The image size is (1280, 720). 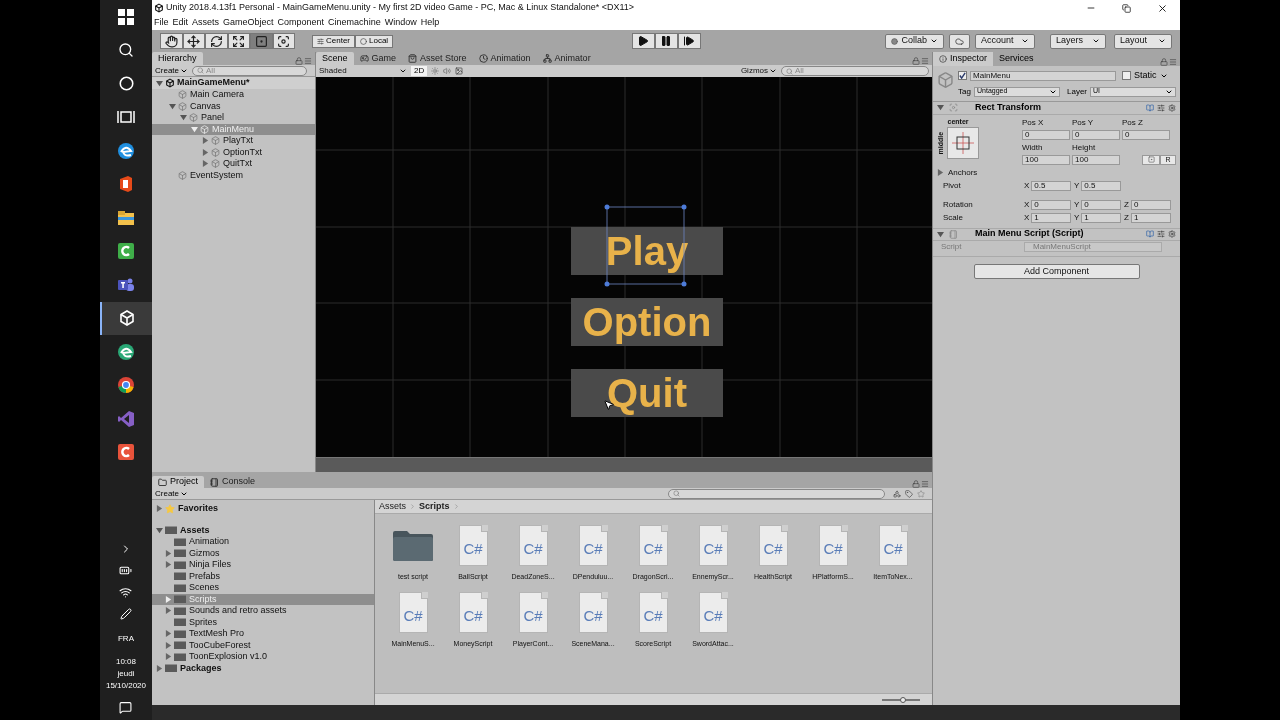 I want to click on dock-tab: Asset Store, so click(x=437, y=58).